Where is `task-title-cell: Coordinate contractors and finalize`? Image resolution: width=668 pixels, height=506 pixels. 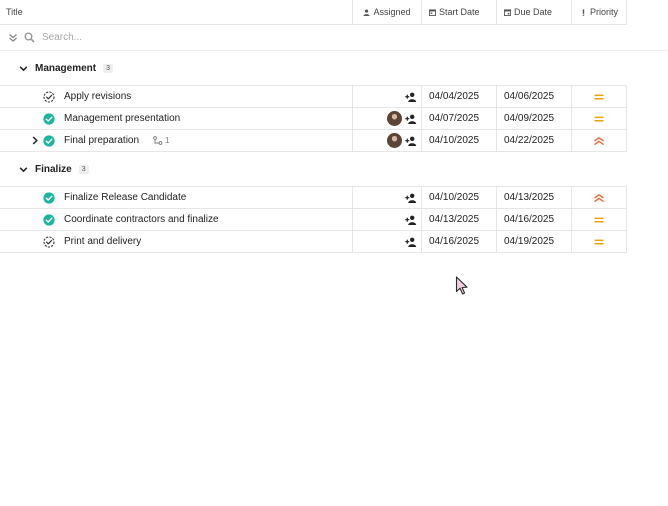
task-title-cell: Coordinate contractors and finalize is located at coordinates (176, 219).